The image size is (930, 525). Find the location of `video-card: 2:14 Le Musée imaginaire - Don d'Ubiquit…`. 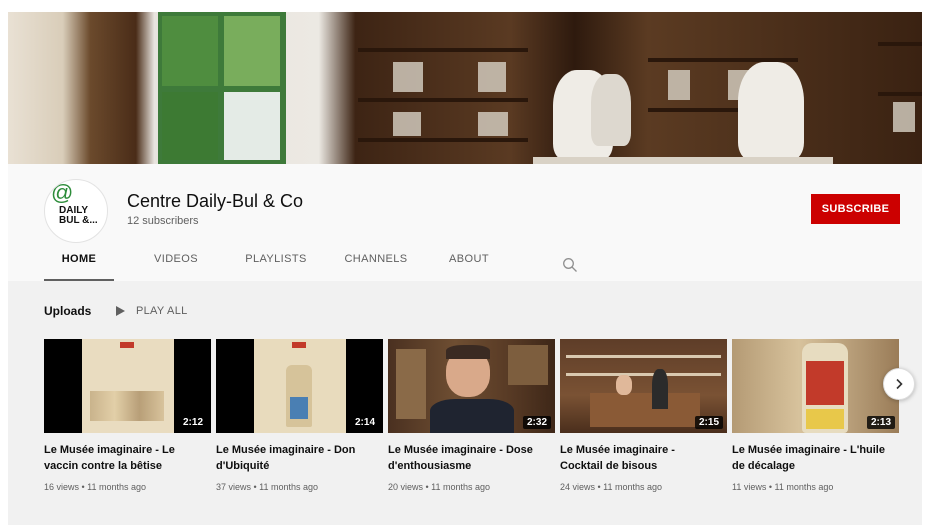

video-card: 2:14 Le Musée imaginaire - Don d'Ubiquit… is located at coordinates (299, 415).